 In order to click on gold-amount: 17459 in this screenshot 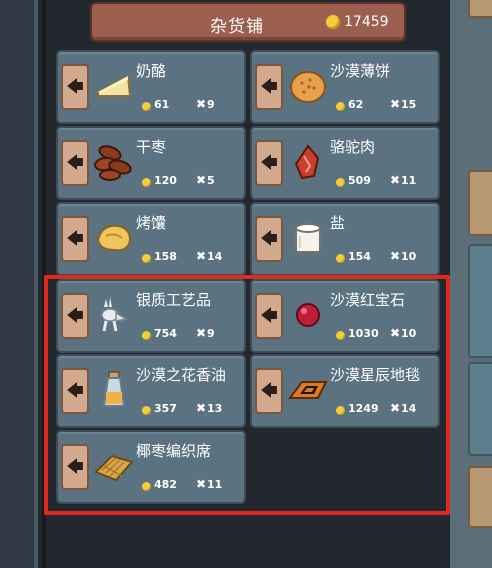, I will do `click(366, 22)`.